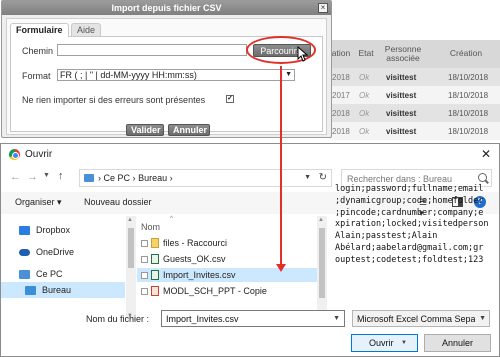 The width and height of the screenshot is (500, 357). What do you see at coordinates (118, 202) in the screenshot?
I see `new-folder-button: Nouveau dossier` at bounding box center [118, 202].